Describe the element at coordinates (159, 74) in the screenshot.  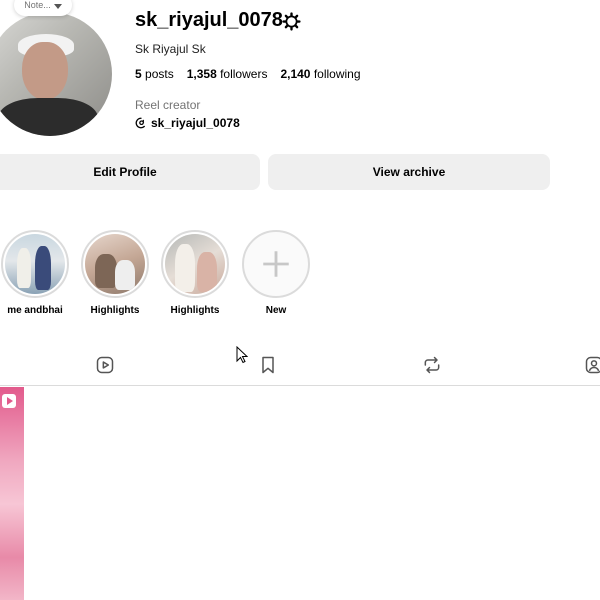
I see `posts-label: posts` at that location.